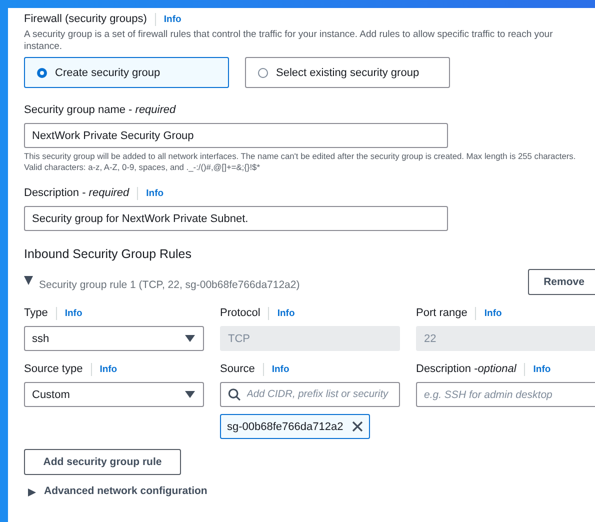 The width and height of the screenshot is (595, 522). Describe the element at coordinates (236, 218) in the screenshot. I see `description-input-field: Security group for NextWork Private Subnet.` at that location.